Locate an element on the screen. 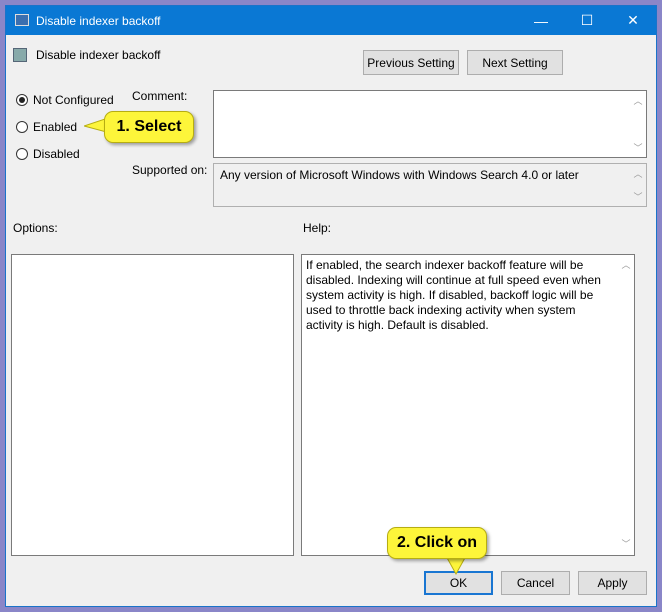  cancel-button: Cancel is located at coordinates (535, 583).